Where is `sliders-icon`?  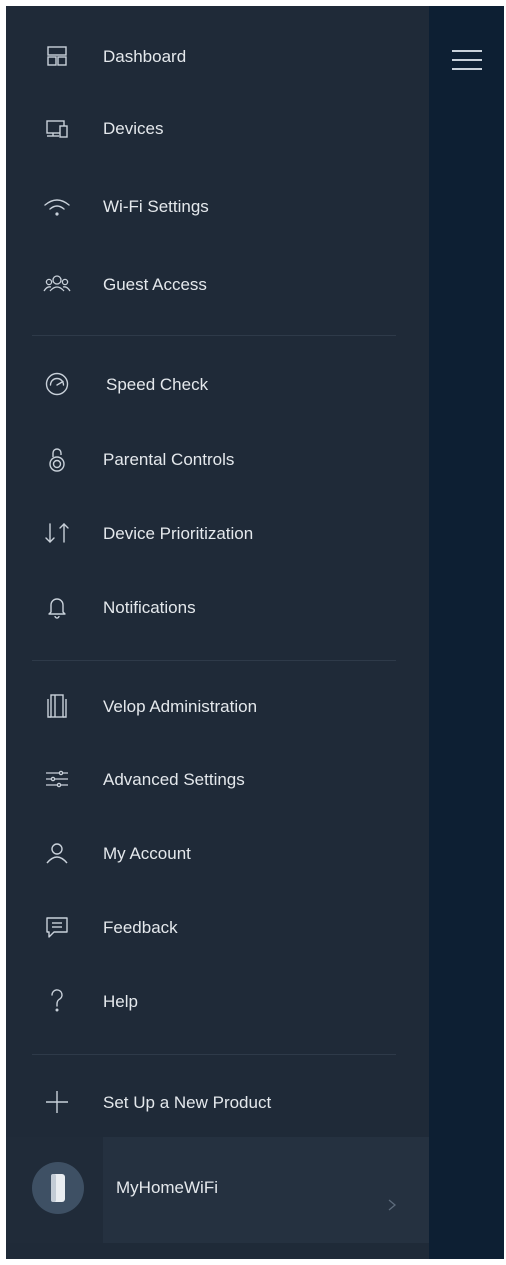 sliders-icon is located at coordinates (57, 779).